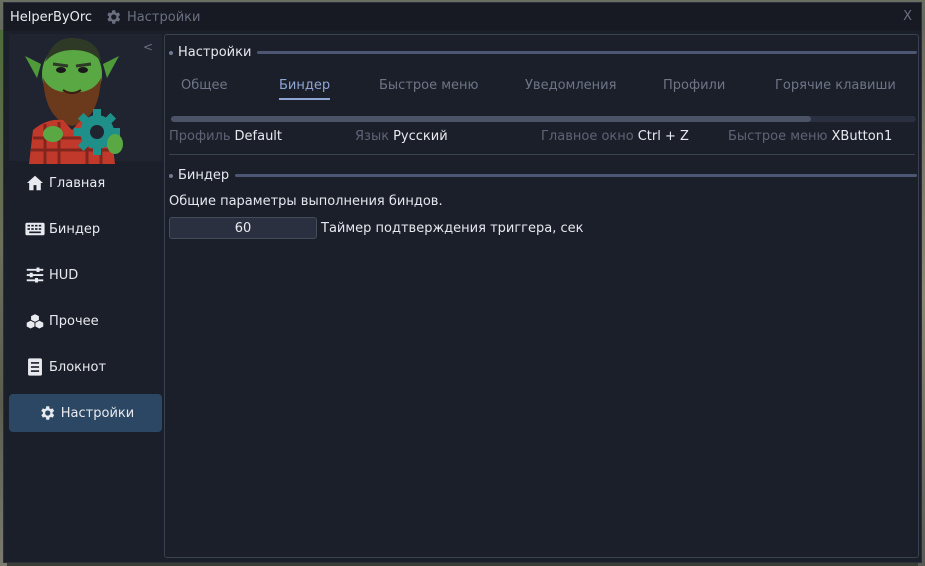 This screenshot has height=566, width=925. What do you see at coordinates (204, 175) in the screenshot?
I see `section-title: Биндер` at bounding box center [204, 175].